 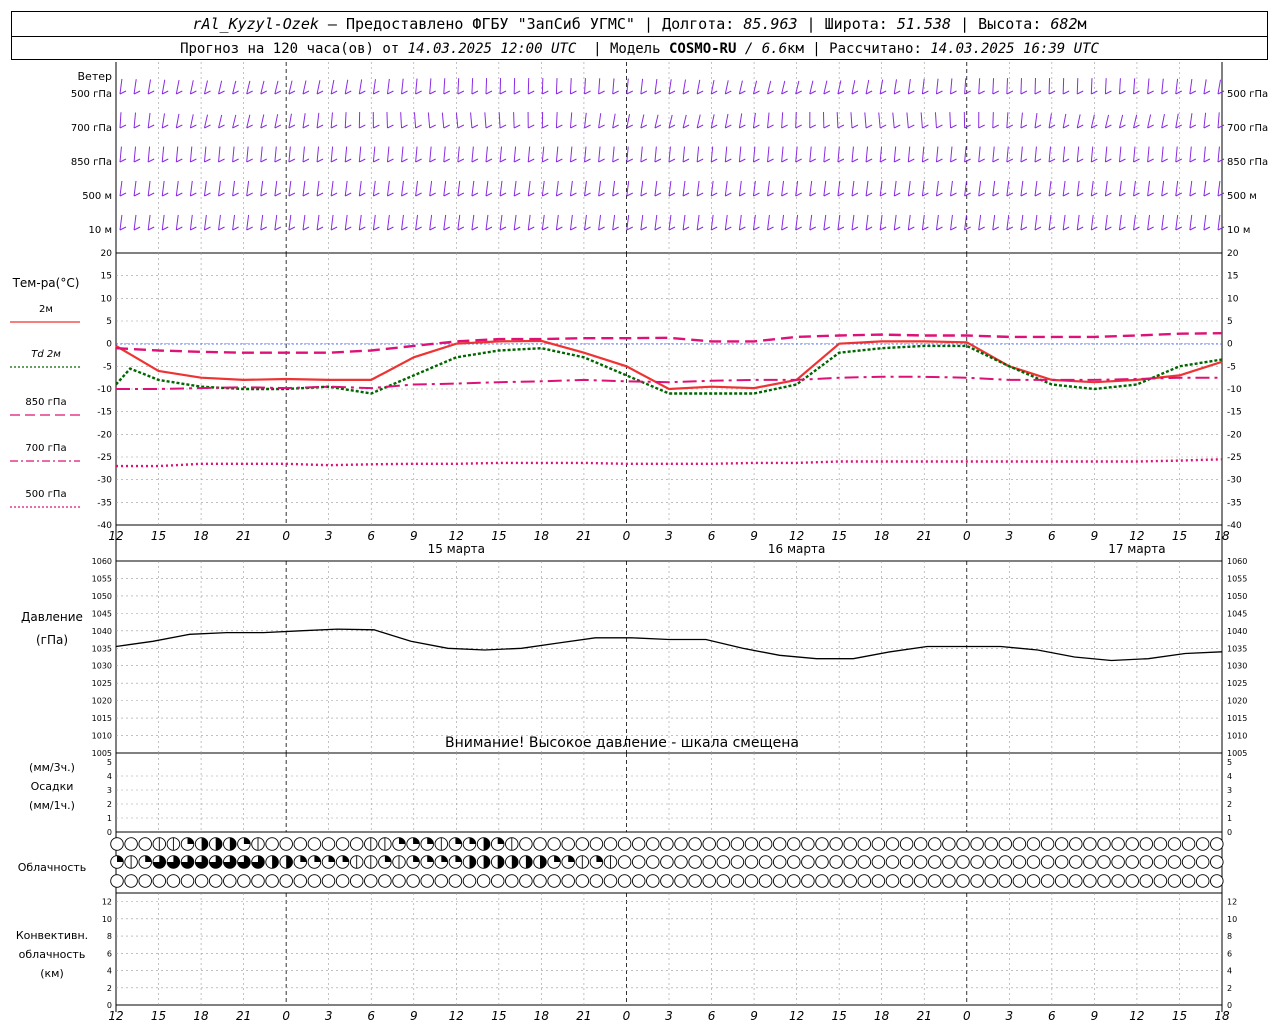 I want to click on temp-tick-left: 0, so click(x=109, y=345).